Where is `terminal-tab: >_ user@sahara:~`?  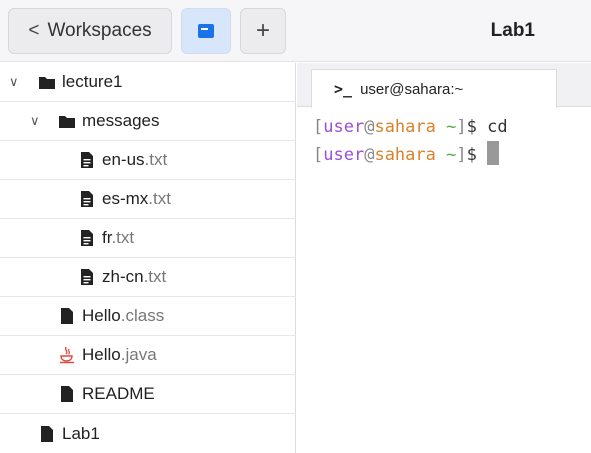 terminal-tab: >_ user@sahara:~ is located at coordinates (434, 88).